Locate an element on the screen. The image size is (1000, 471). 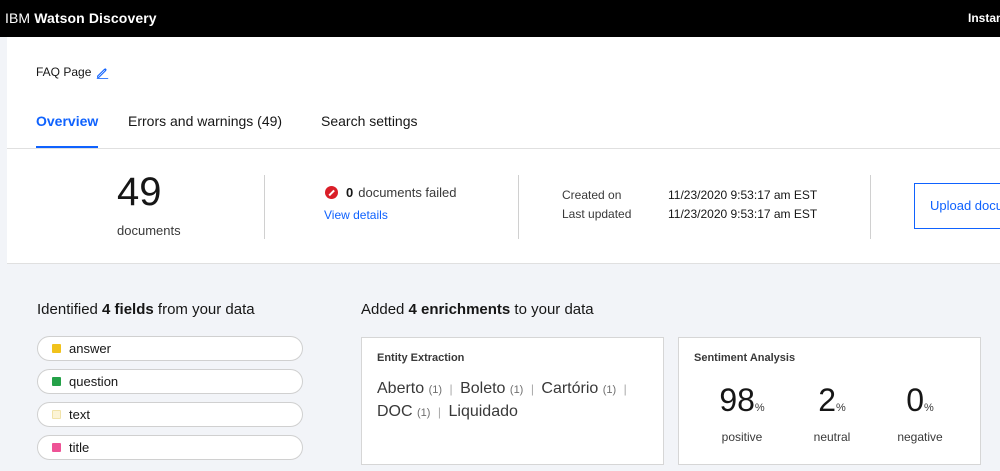
failed-count: 0 is located at coordinates (350, 192).